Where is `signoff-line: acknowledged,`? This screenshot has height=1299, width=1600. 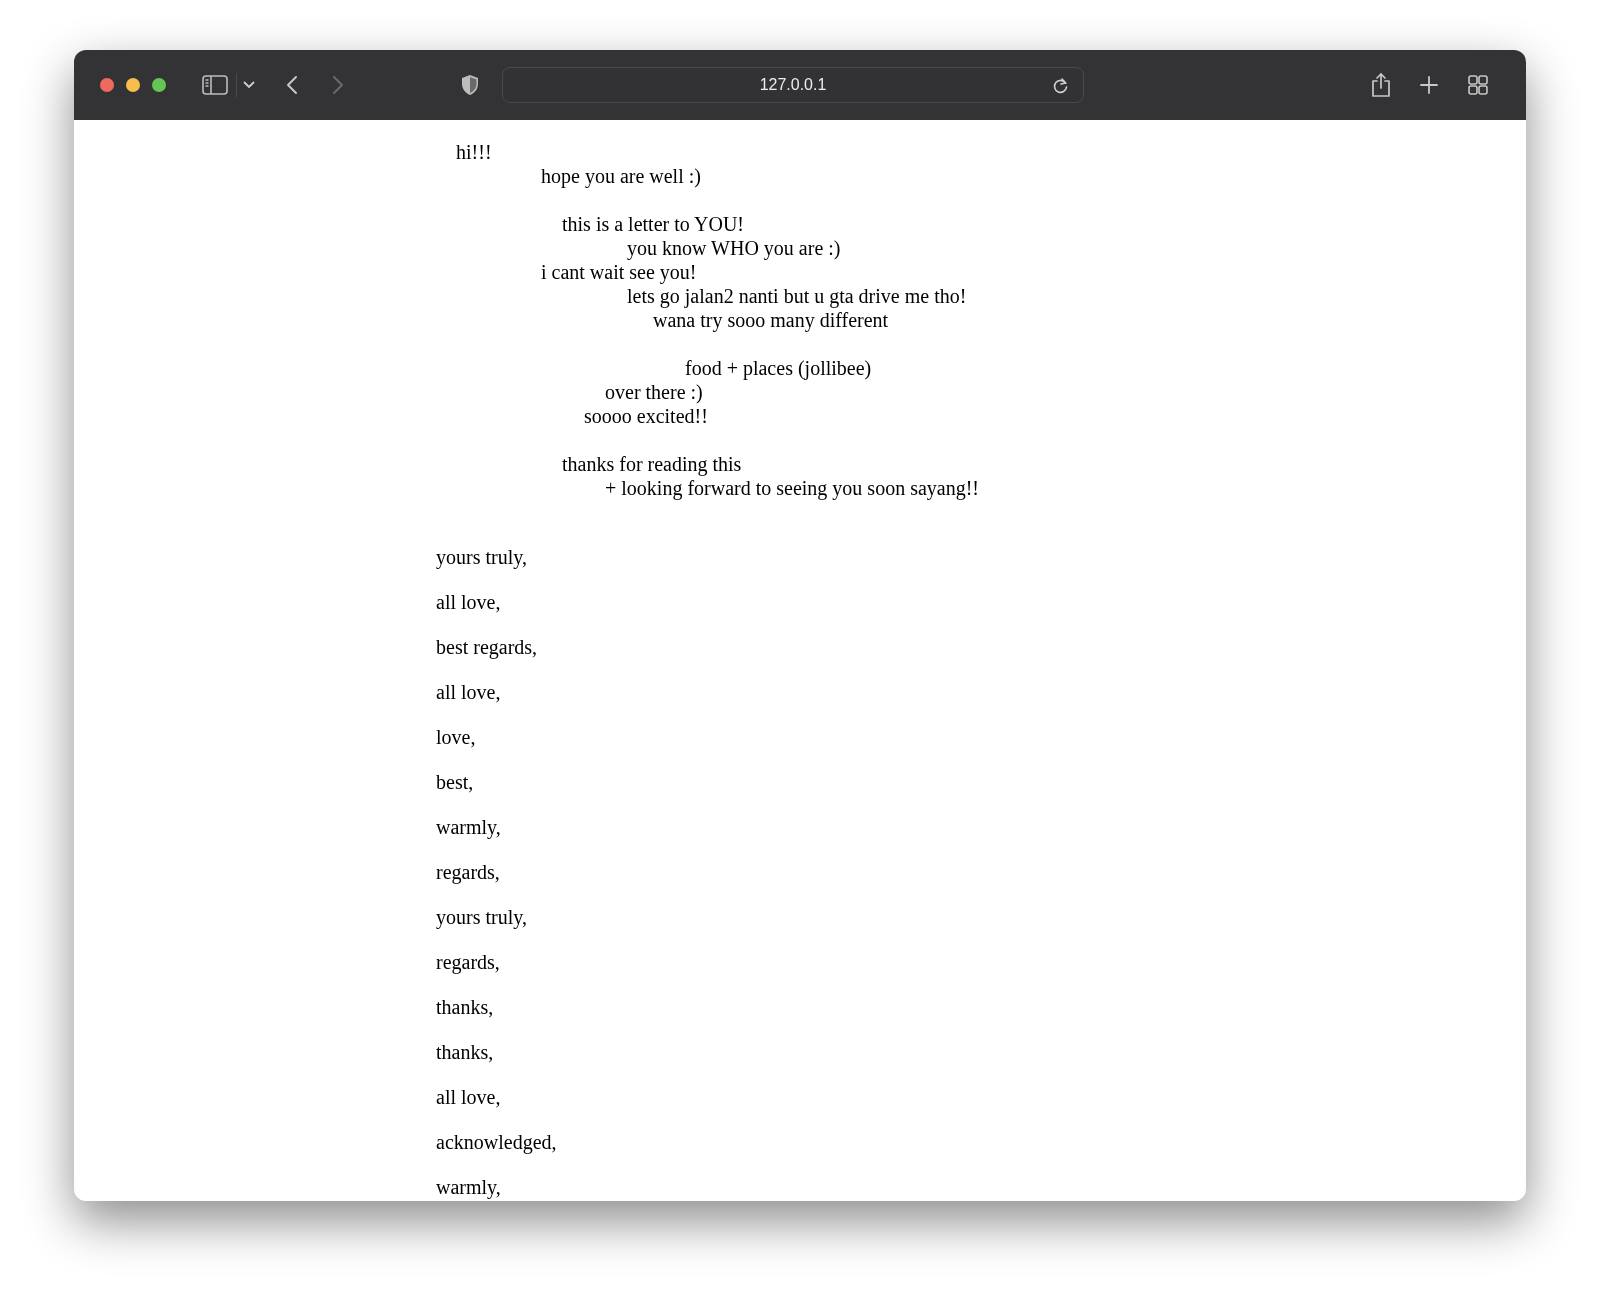
signoff-line: acknowledged, is located at coordinates (496, 1142).